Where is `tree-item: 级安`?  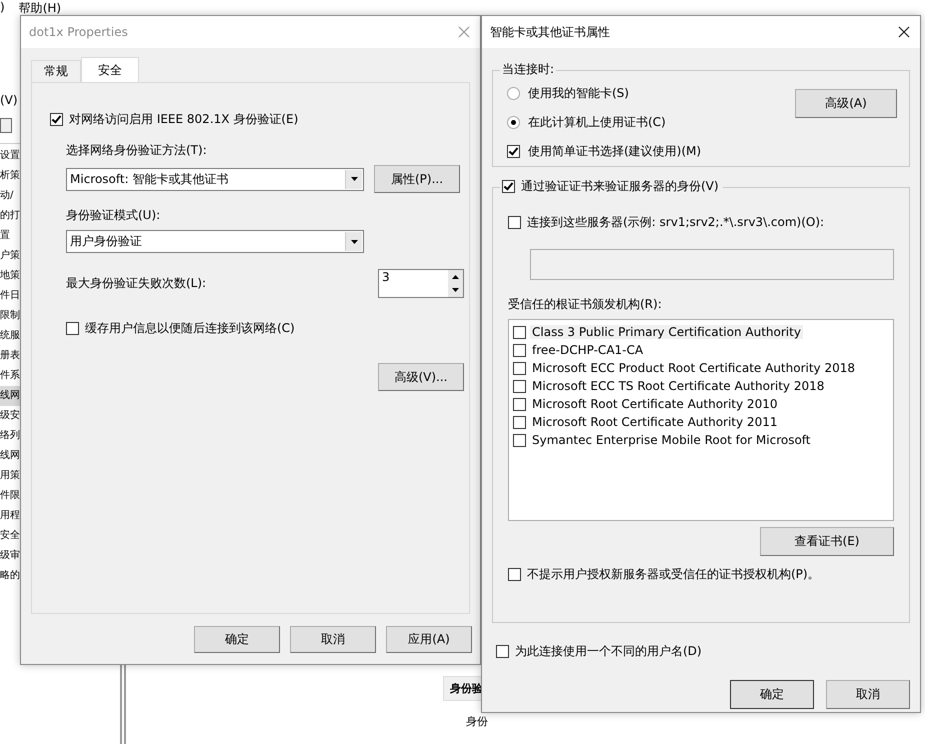
tree-item: 级安 is located at coordinates (10, 416).